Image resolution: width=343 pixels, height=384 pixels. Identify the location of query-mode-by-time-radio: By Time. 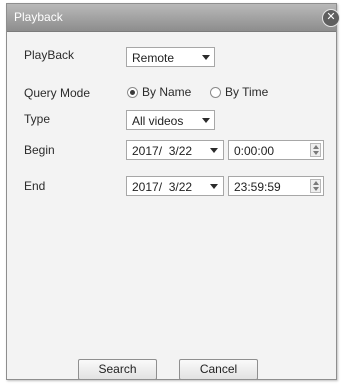
(245, 93).